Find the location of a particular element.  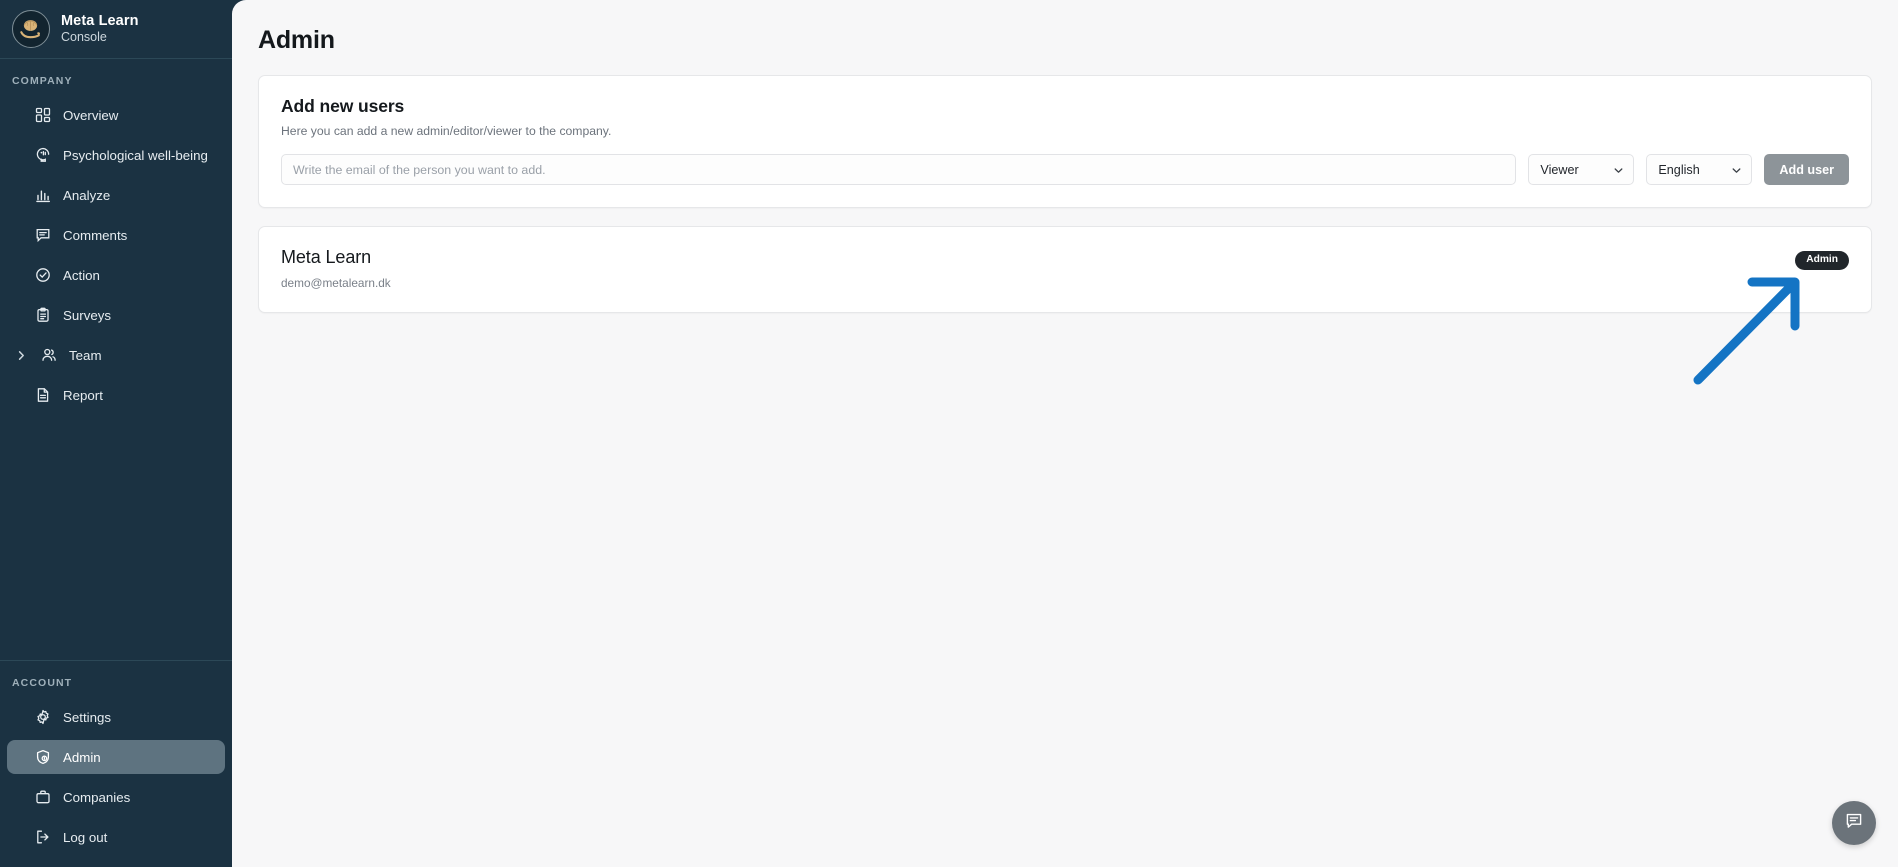

user-email: demo@metalearn.dk is located at coordinates (336, 283).